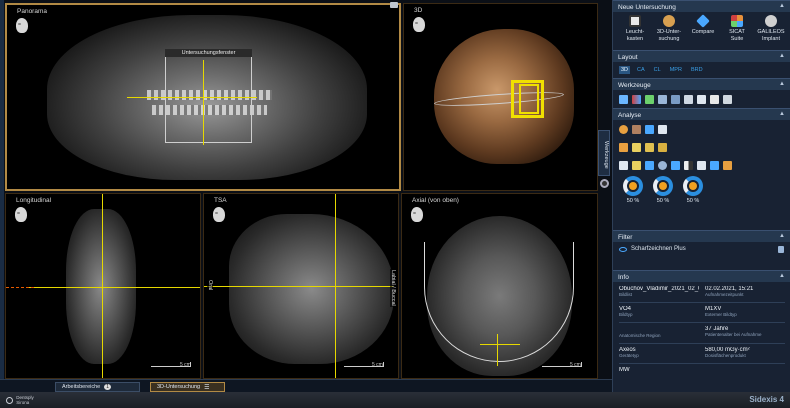  Describe the element at coordinates (701, 6) in the screenshot. I see `section-header-neue-untersuchung: Neue Untersuchung ▲` at that location.